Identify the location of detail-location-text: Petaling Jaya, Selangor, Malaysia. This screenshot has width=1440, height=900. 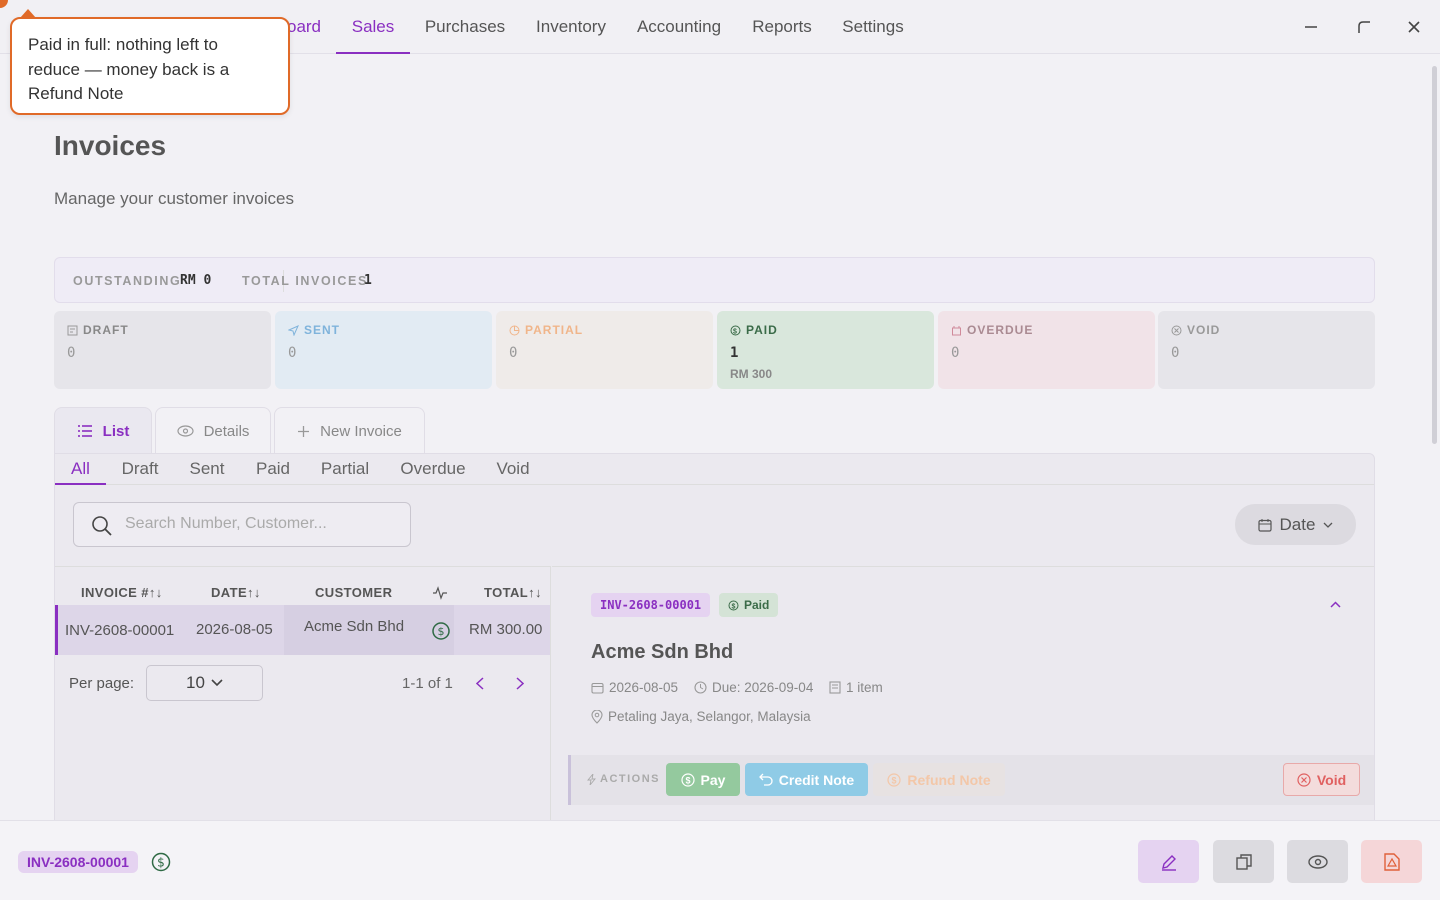
(709, 716).